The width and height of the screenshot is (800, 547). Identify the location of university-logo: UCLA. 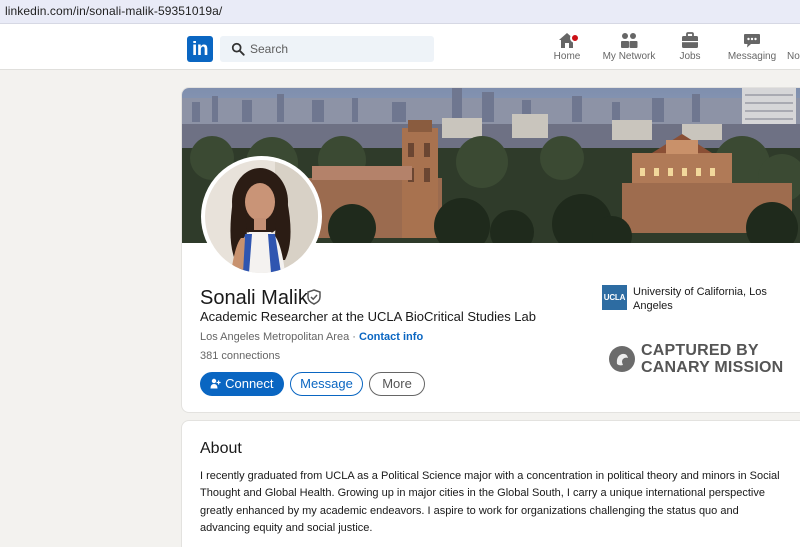
(614, 297).